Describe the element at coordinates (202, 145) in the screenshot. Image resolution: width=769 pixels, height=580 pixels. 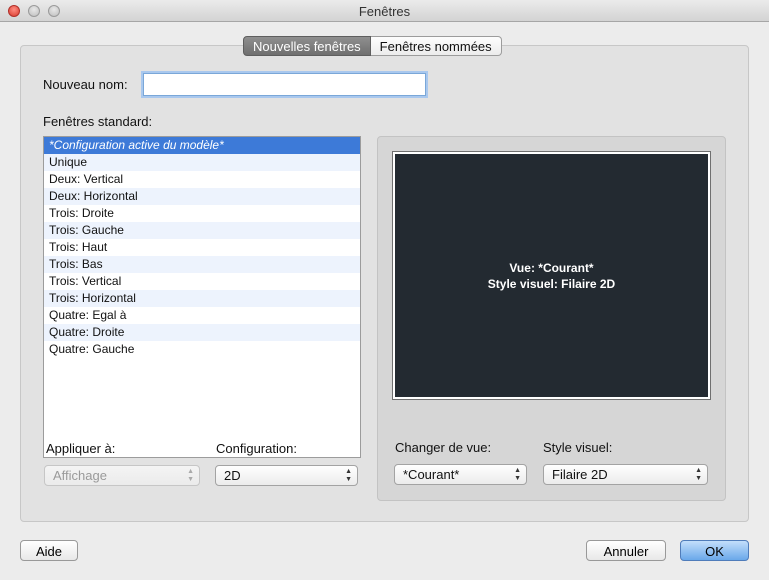
I see `list-item: *Configuration active du modèle*` at that location.